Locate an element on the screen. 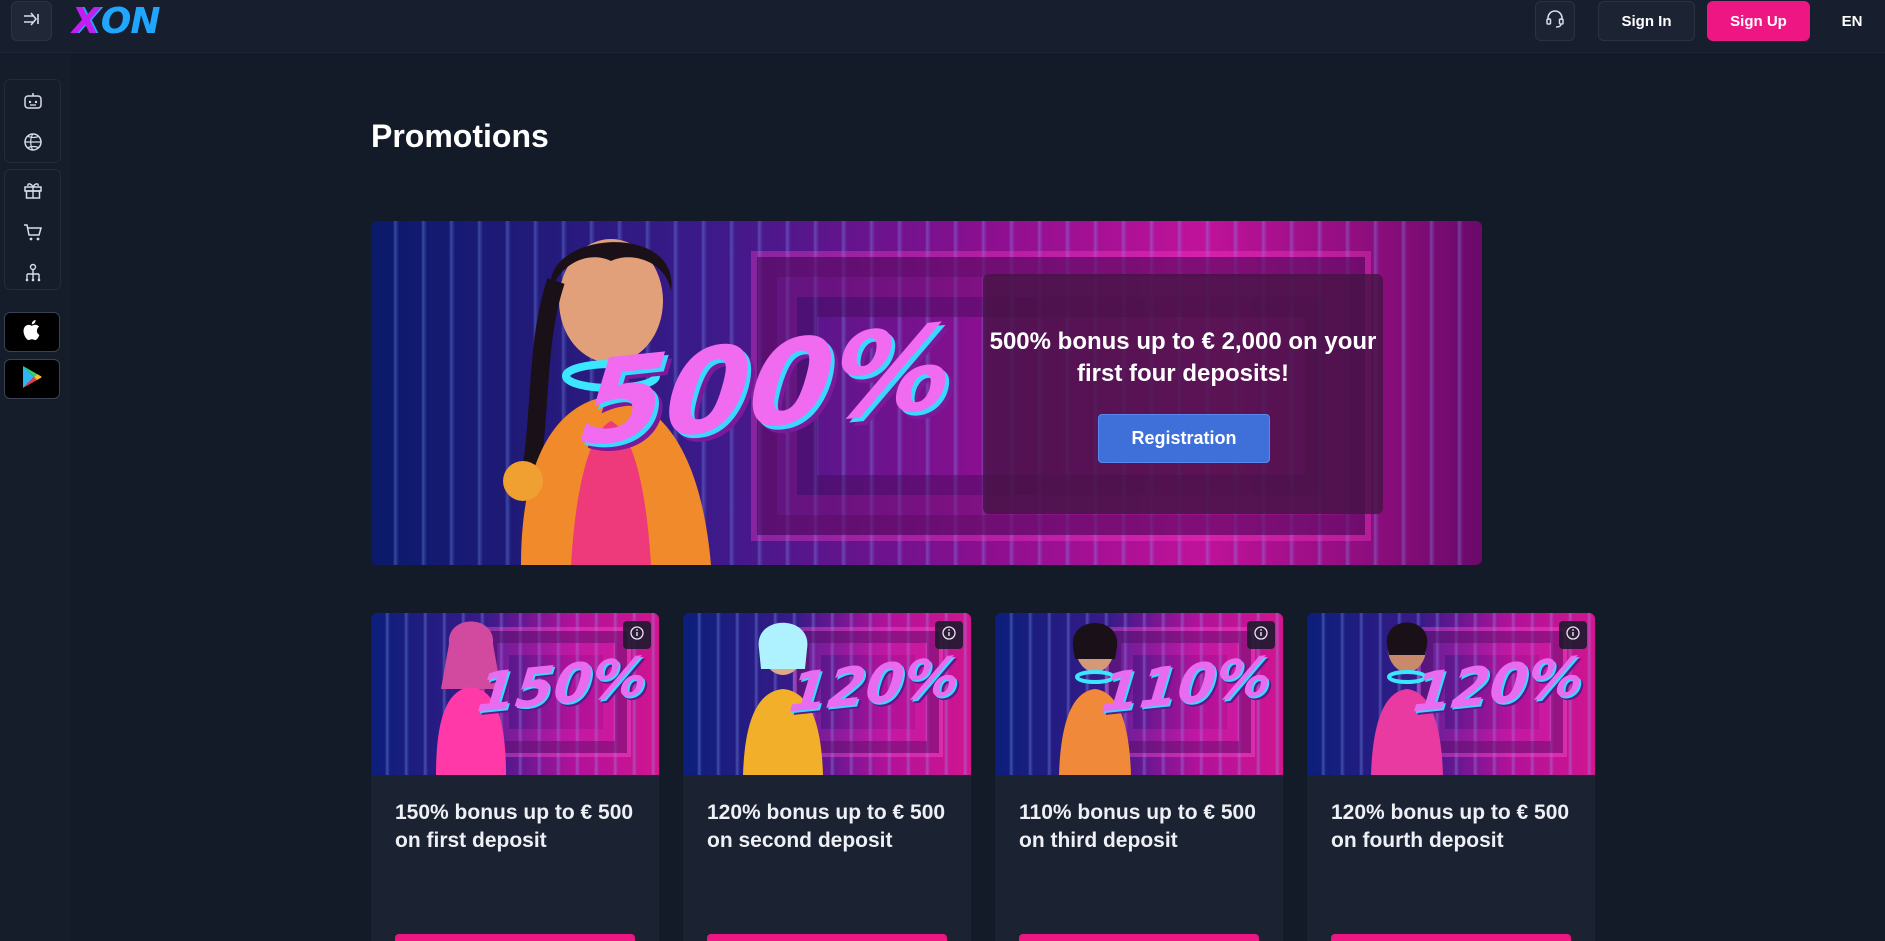 This screenshot has height=941, width=1885. google-play-icon is located at coordinates (32, 379).